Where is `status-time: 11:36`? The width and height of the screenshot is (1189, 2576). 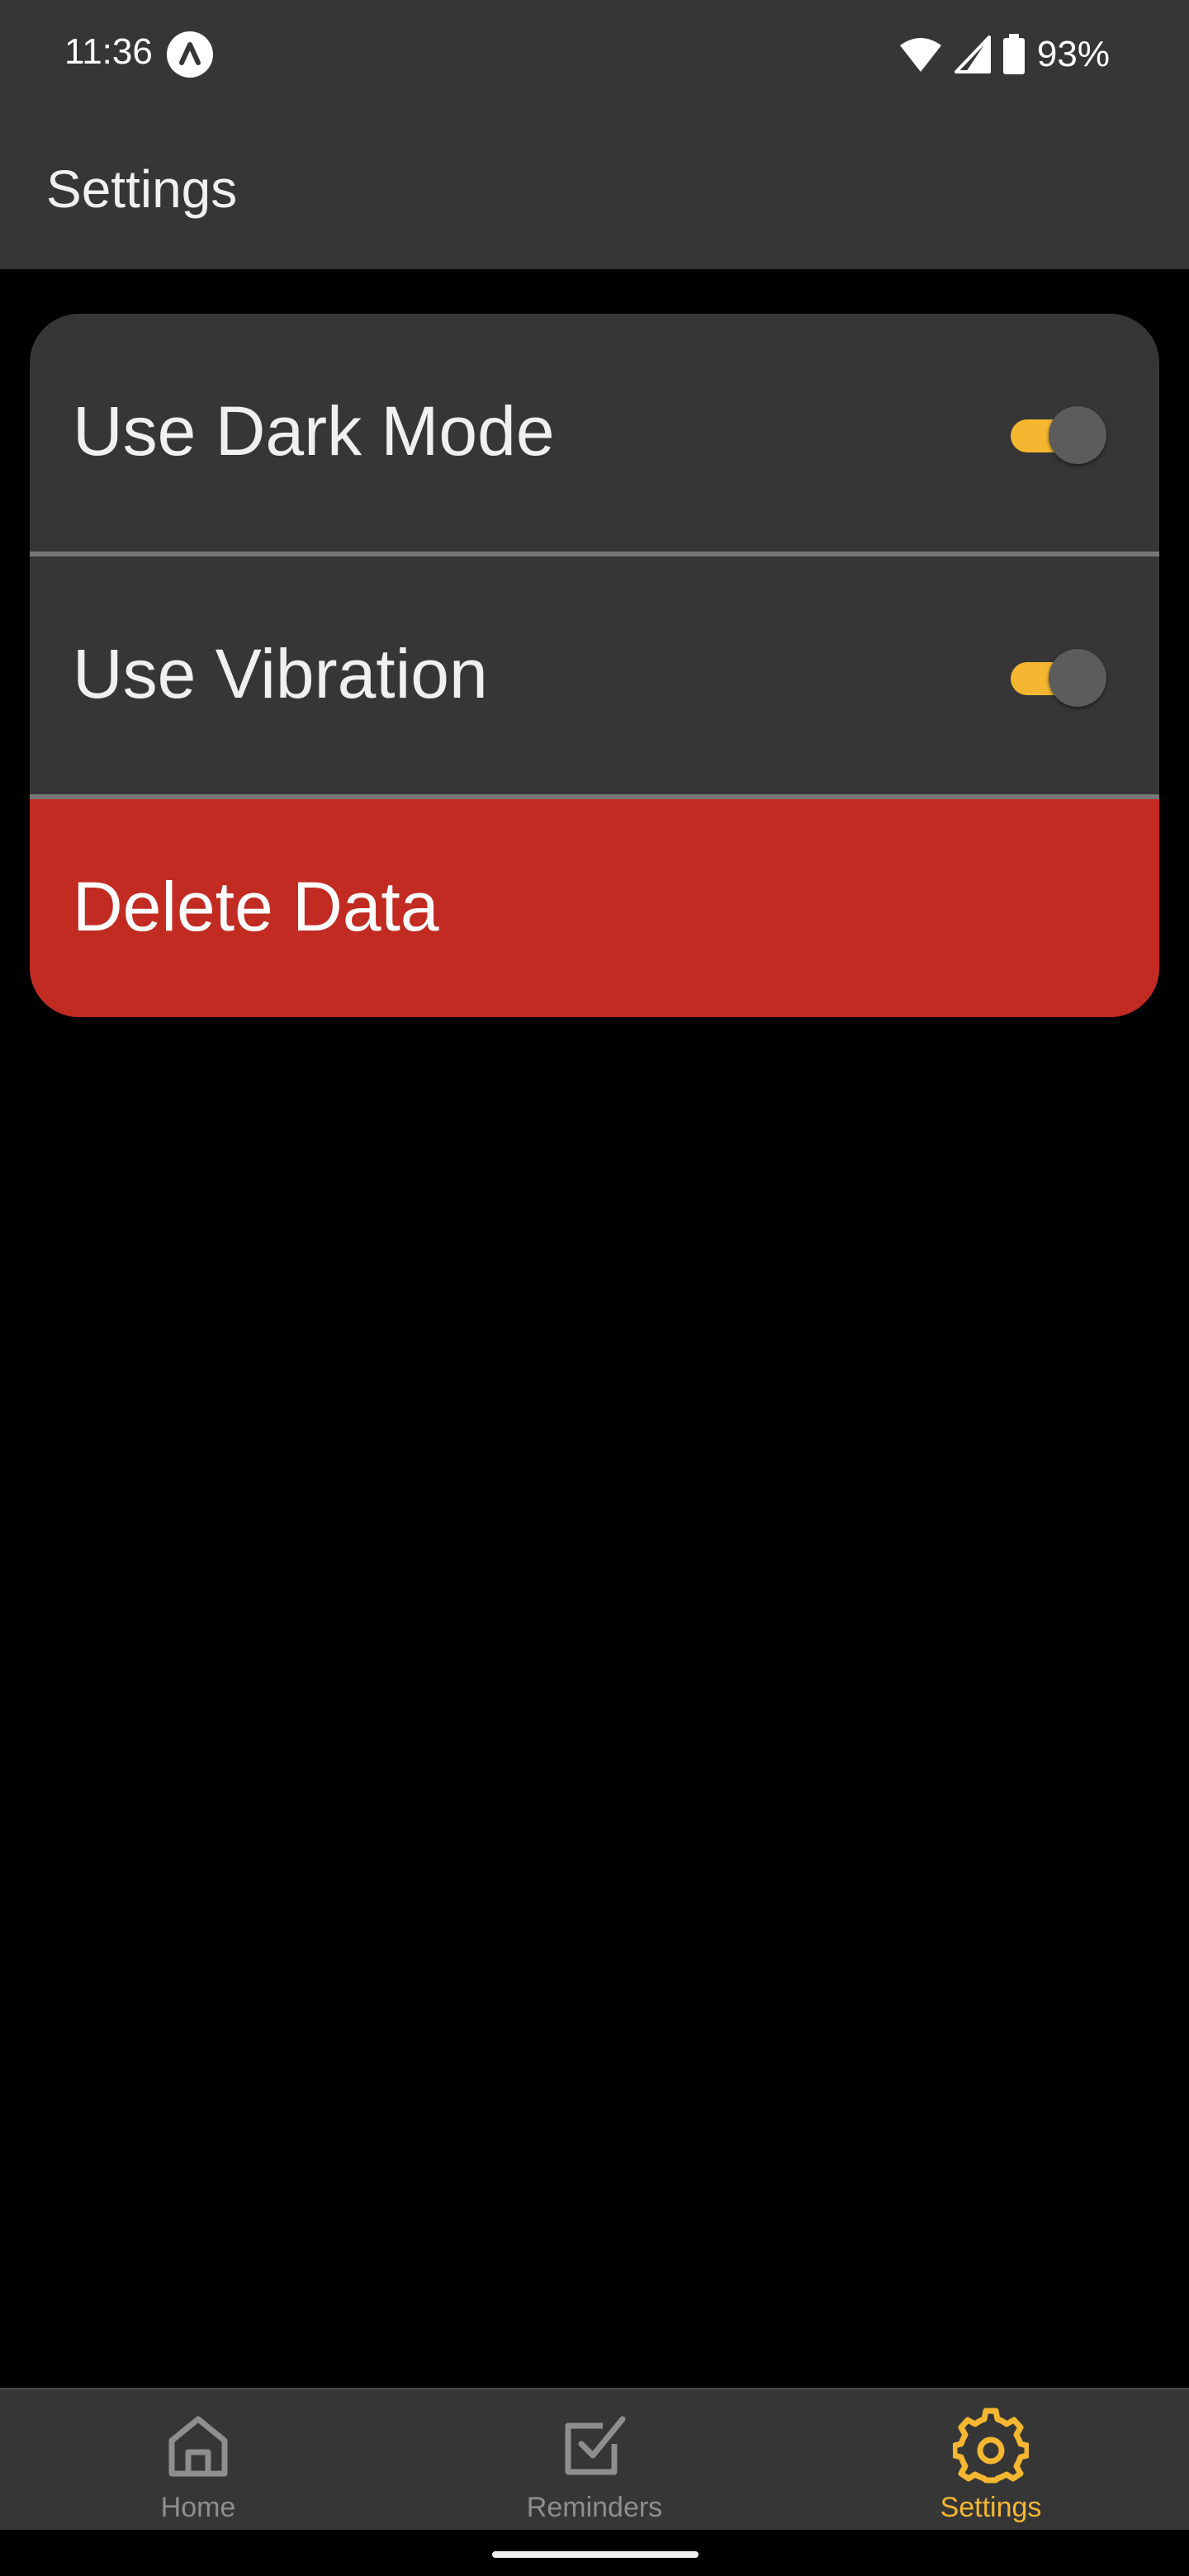
status-time: 11:36 is located at coordinates (108, 51).